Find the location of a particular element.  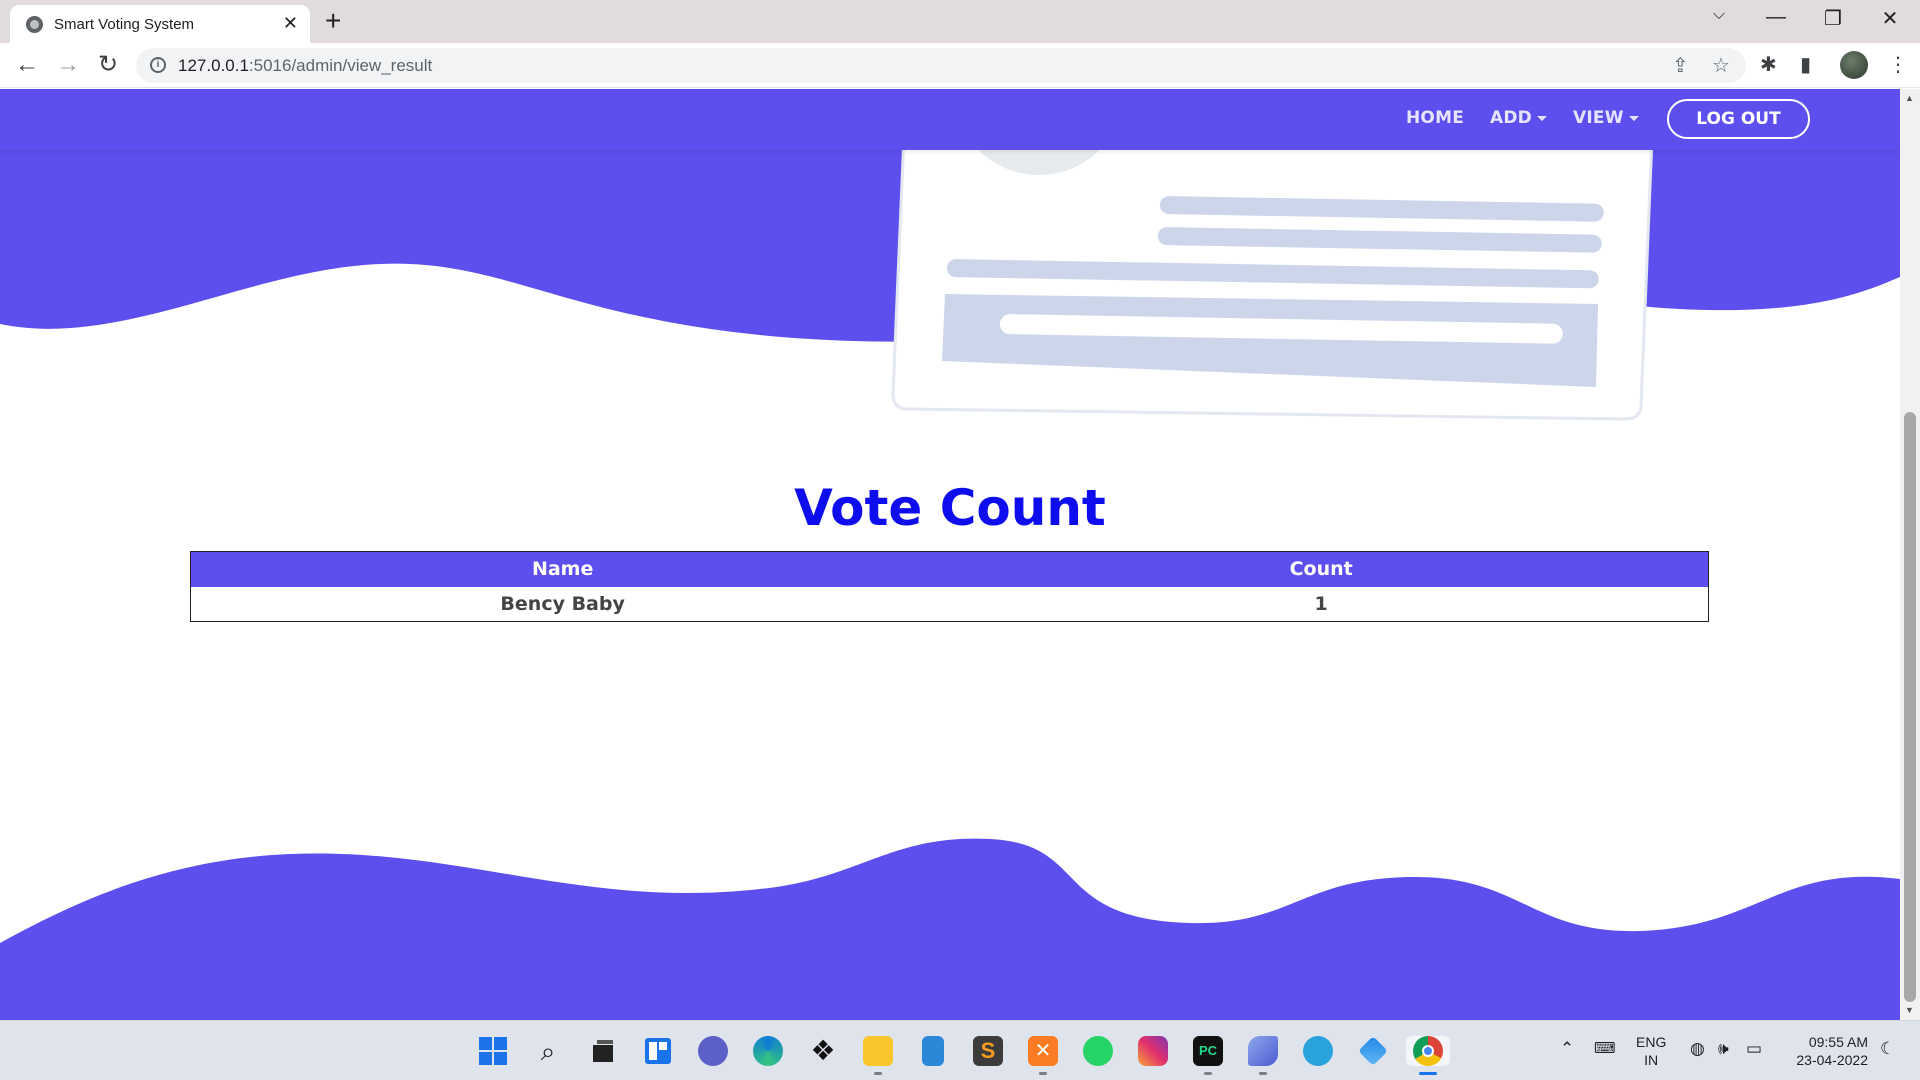

reload-icon: ↻ is located at coordinates (108, 65).